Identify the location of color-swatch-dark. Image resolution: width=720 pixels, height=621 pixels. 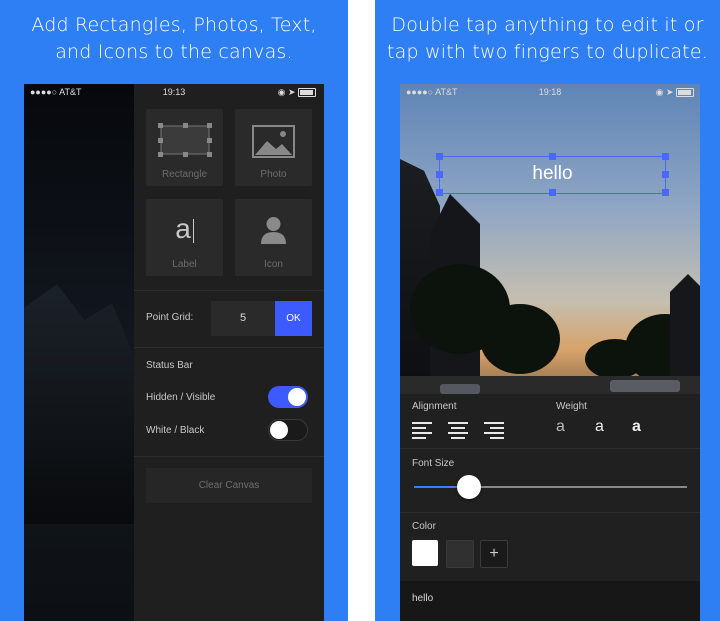
(460, 554).